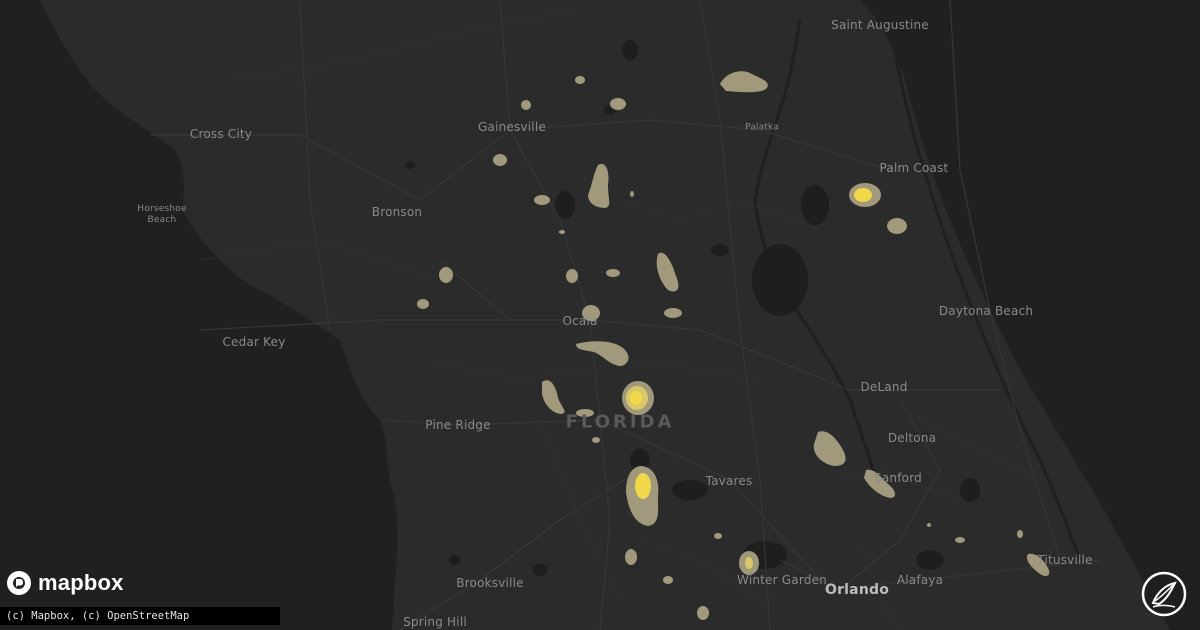  Describe the element at coordinates (254, 342) in the screenshot. I see `city-label-cedar-key: Cedar Key` at that location.